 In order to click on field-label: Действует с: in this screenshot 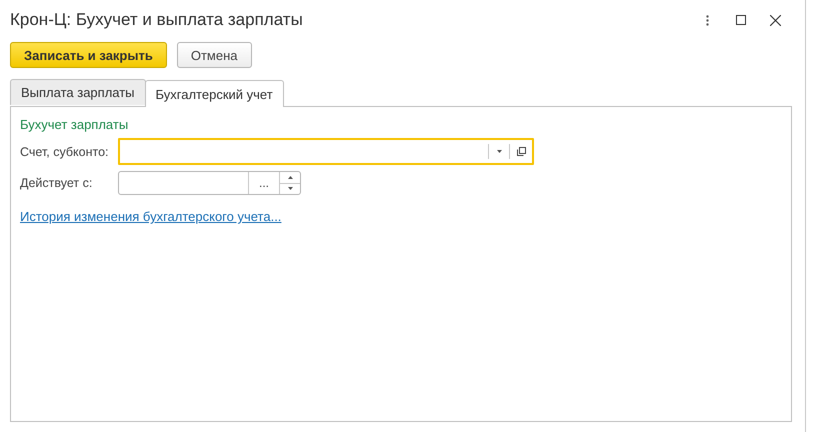, I will do `click(57, 183)`.